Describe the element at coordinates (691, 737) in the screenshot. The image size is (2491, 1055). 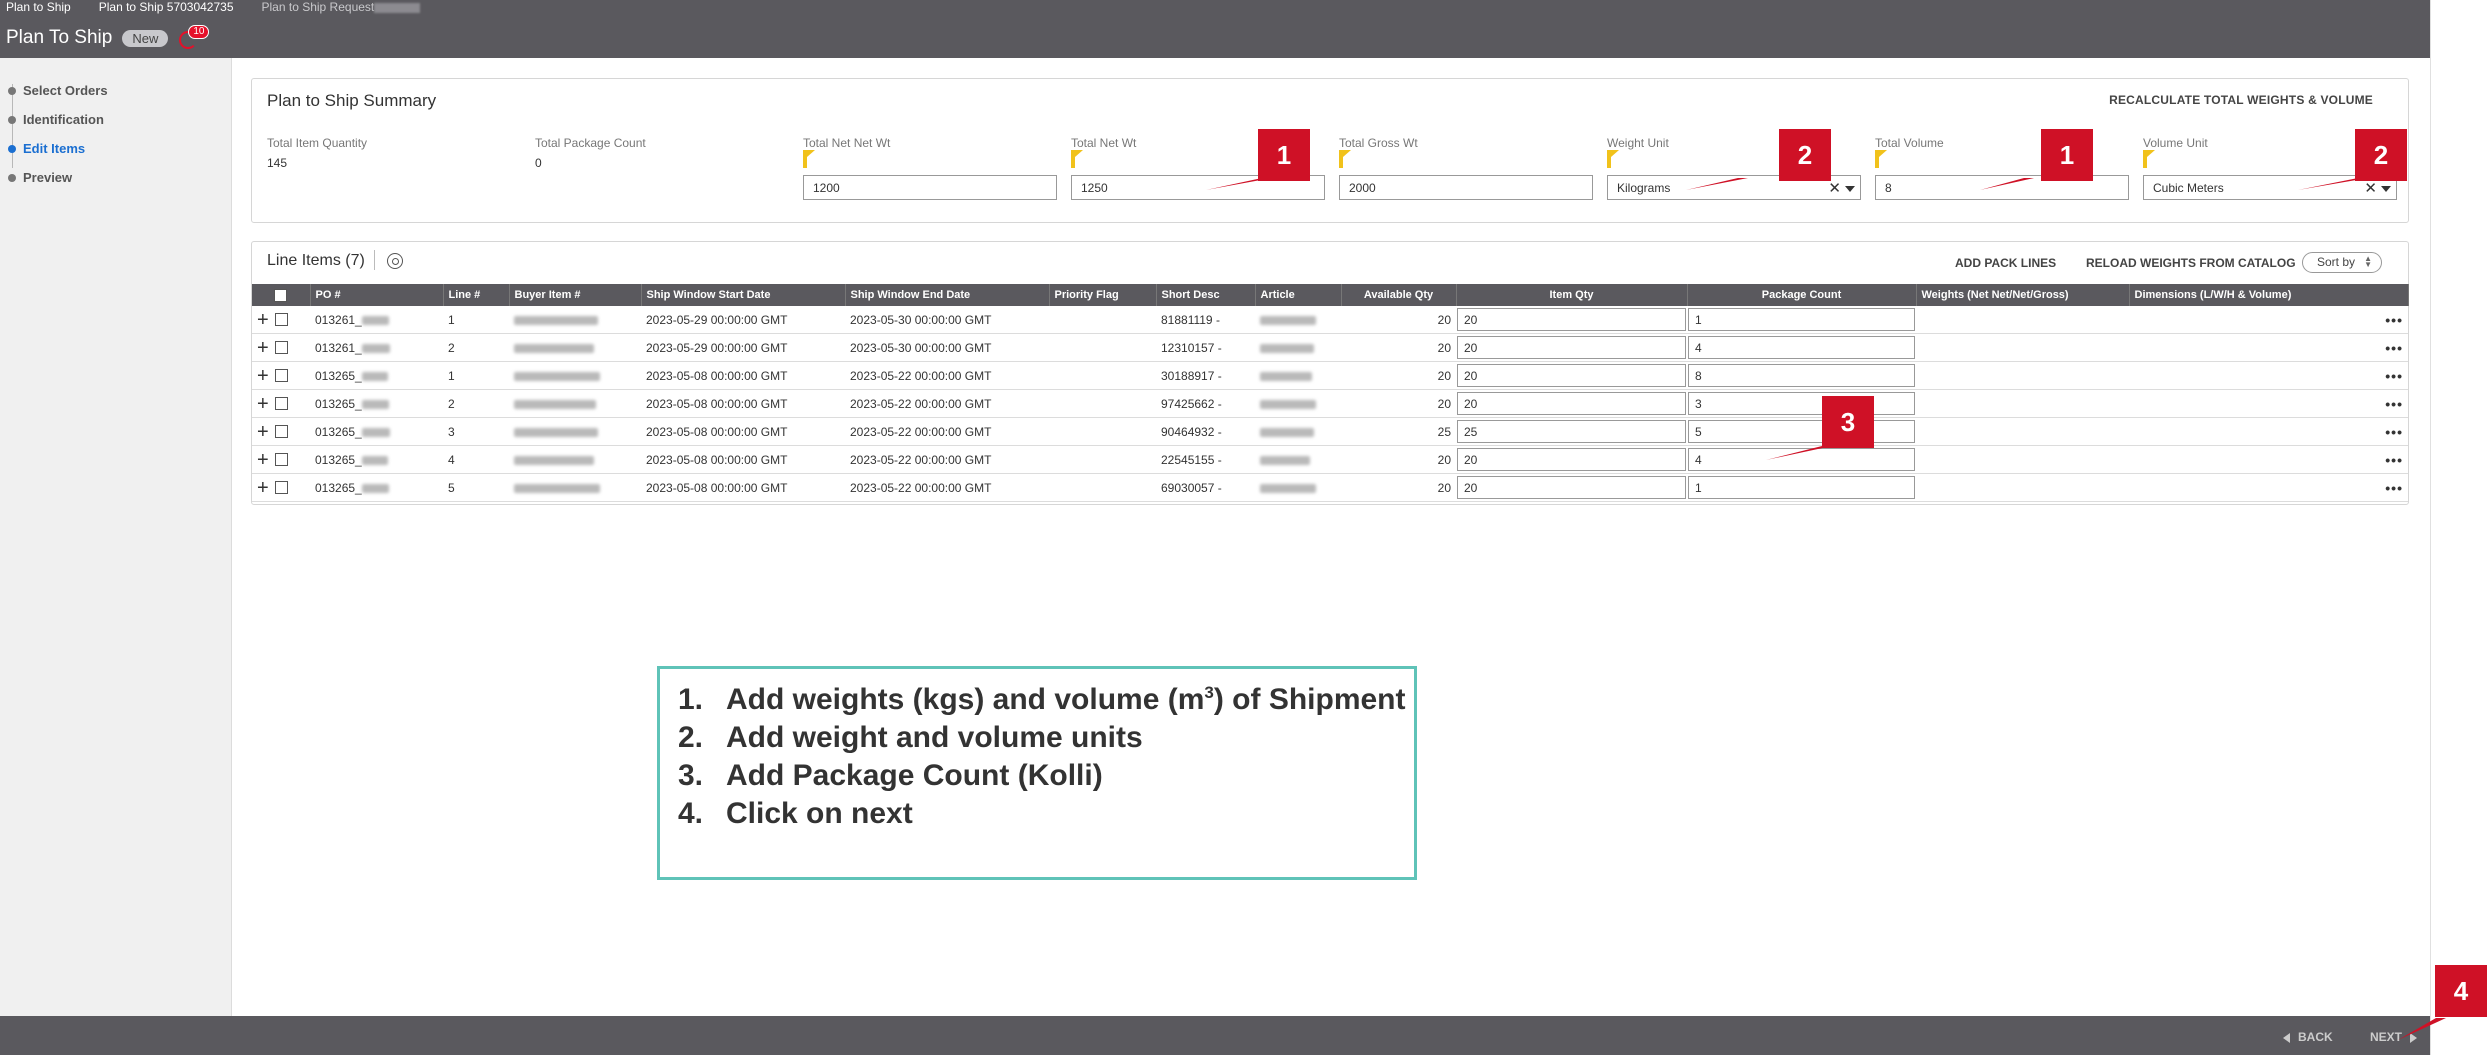
I see `instruction-number: 2.` at that location.